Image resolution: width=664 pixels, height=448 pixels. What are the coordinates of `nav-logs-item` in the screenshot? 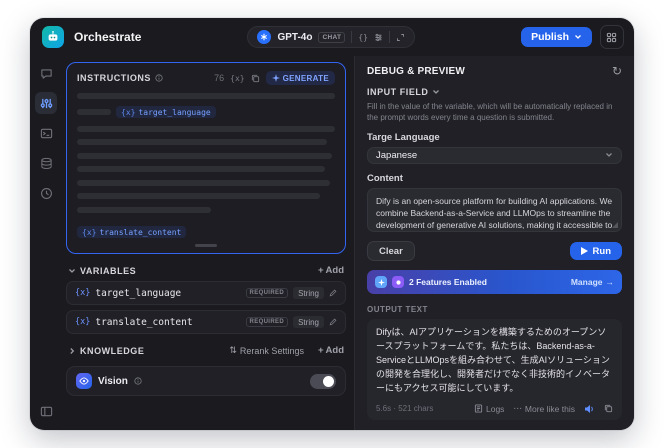 It's located at (46, 193).